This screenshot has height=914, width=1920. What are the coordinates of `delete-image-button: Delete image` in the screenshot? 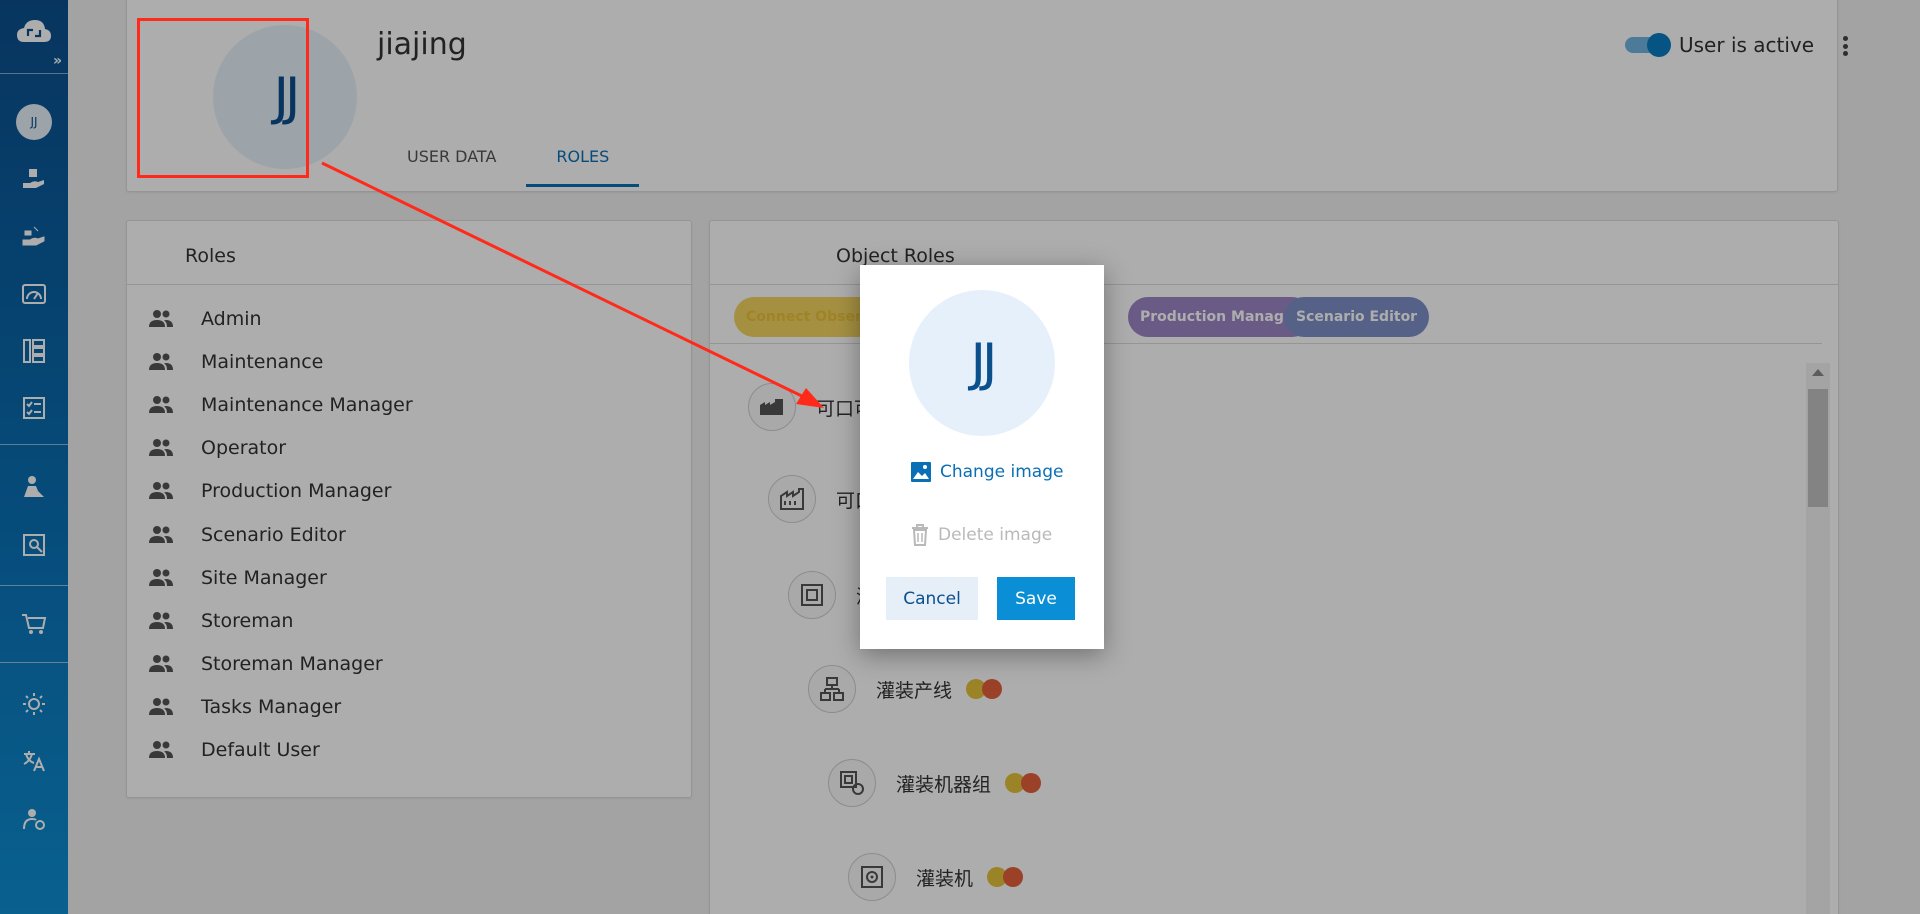 It's located at (981, 535).